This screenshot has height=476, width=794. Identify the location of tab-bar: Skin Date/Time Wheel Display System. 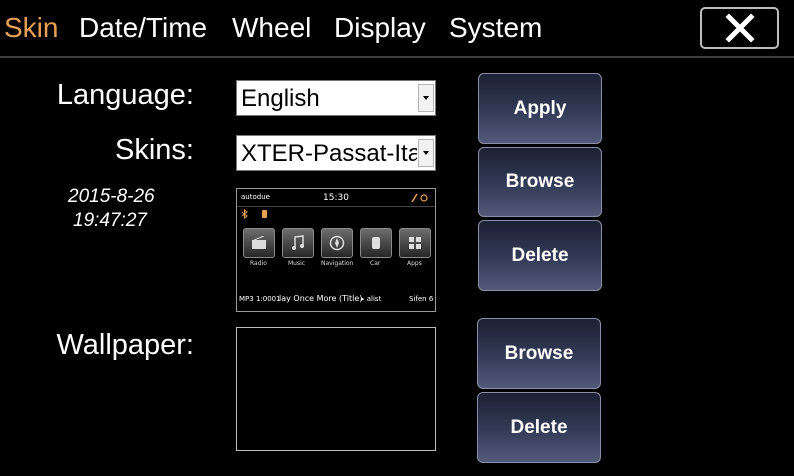
(397, 28).